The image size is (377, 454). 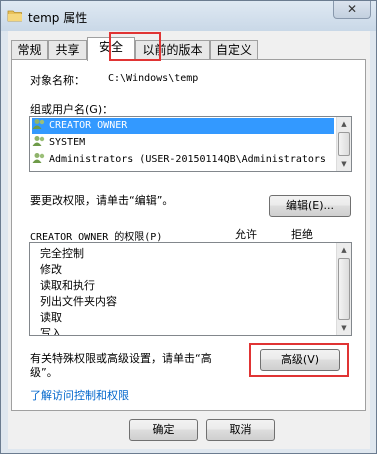 What do you see at coordinates (57, 80) in the screenshot?
I see `object-name-label: 对象名称：` at bounding box center [57, 80].